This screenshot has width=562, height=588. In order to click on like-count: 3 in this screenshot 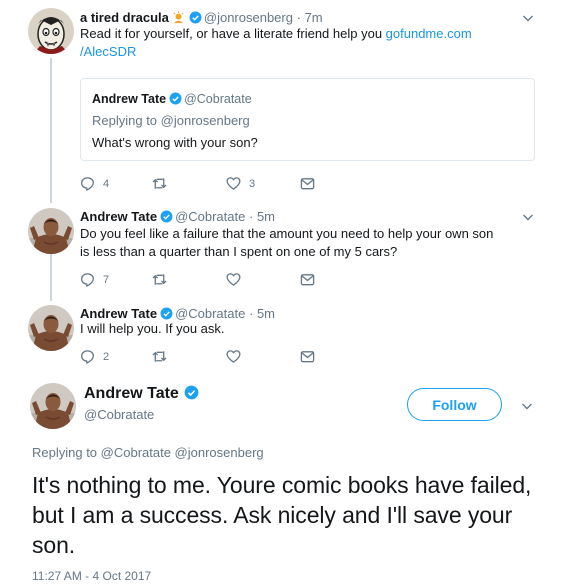, I will do `click(252, 184)`.